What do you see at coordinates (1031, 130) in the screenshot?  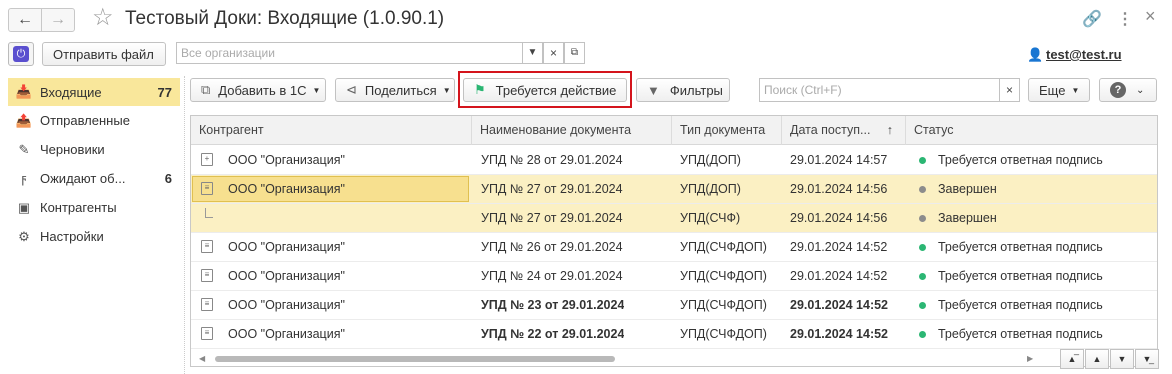 I see `column-header-status: Статус` at bounding box center [1031, 130].